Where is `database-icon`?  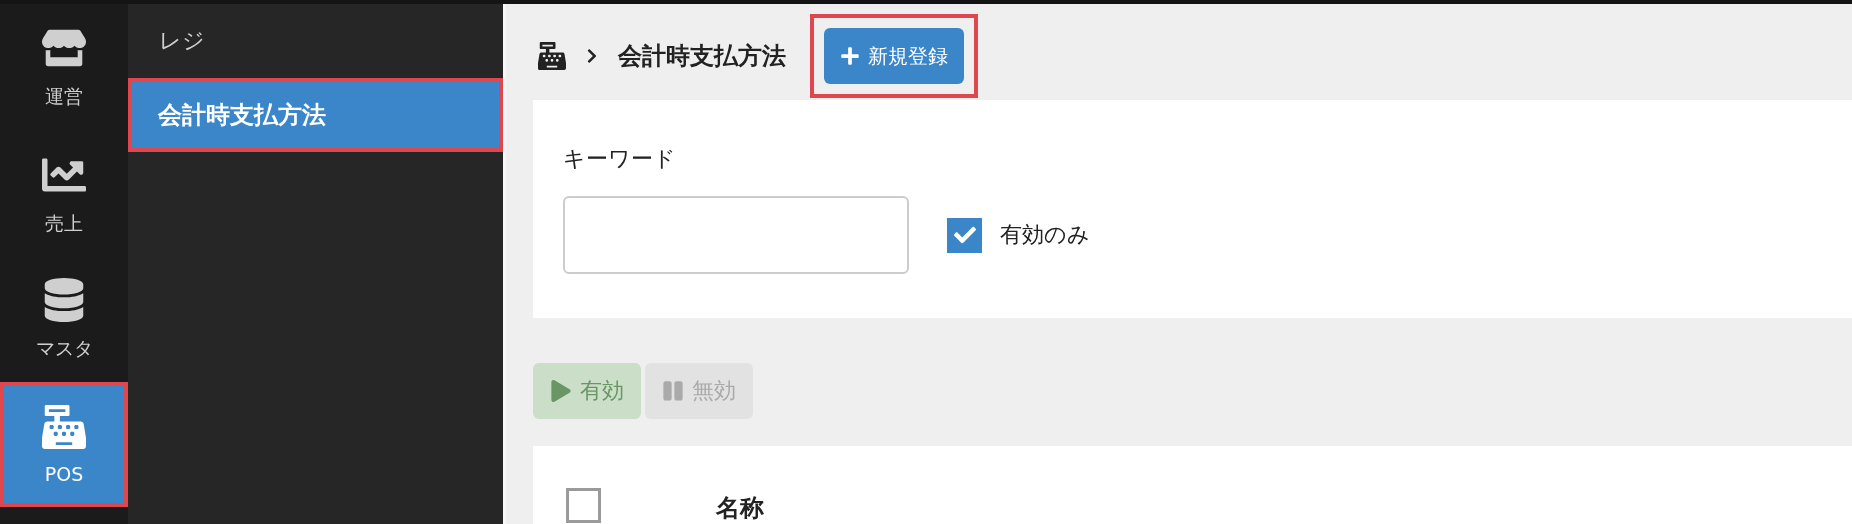 database-icon is located at coordinates (64, 299).